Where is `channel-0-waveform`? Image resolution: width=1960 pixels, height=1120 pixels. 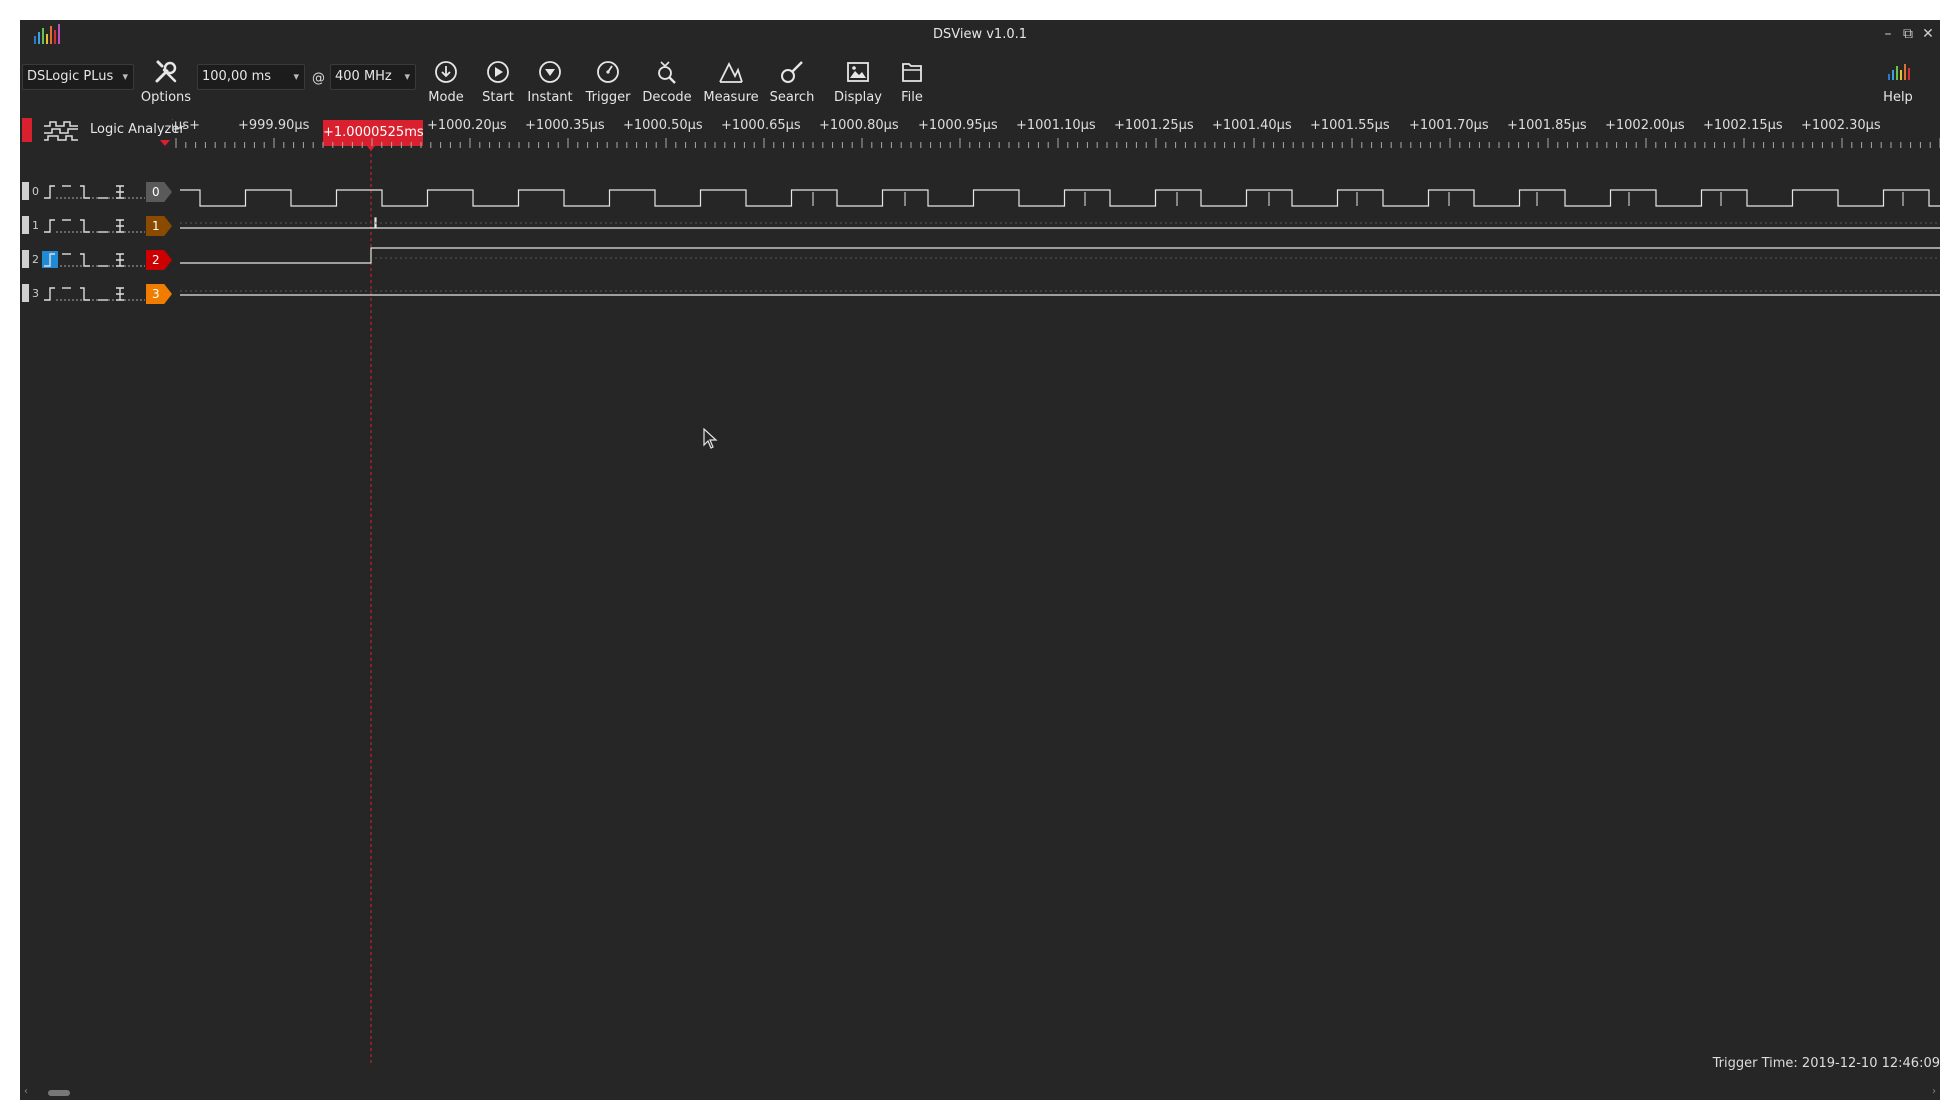 channel-0-waveform is located at coordinates (1060, 198).